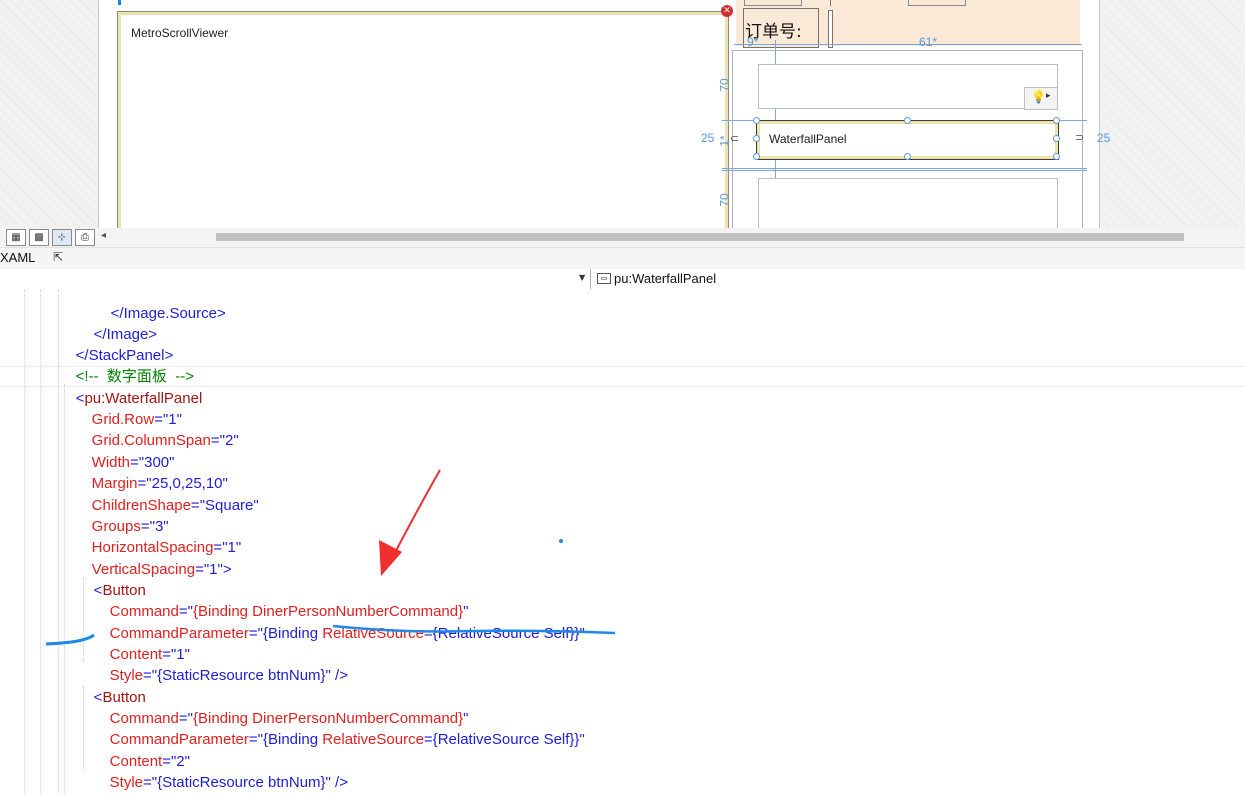 The image size is (1245, 794). What do you see at coordinates (725, 84) in the screenshot?
I see `row-height-top: 70` at bounding box center [725, 84].